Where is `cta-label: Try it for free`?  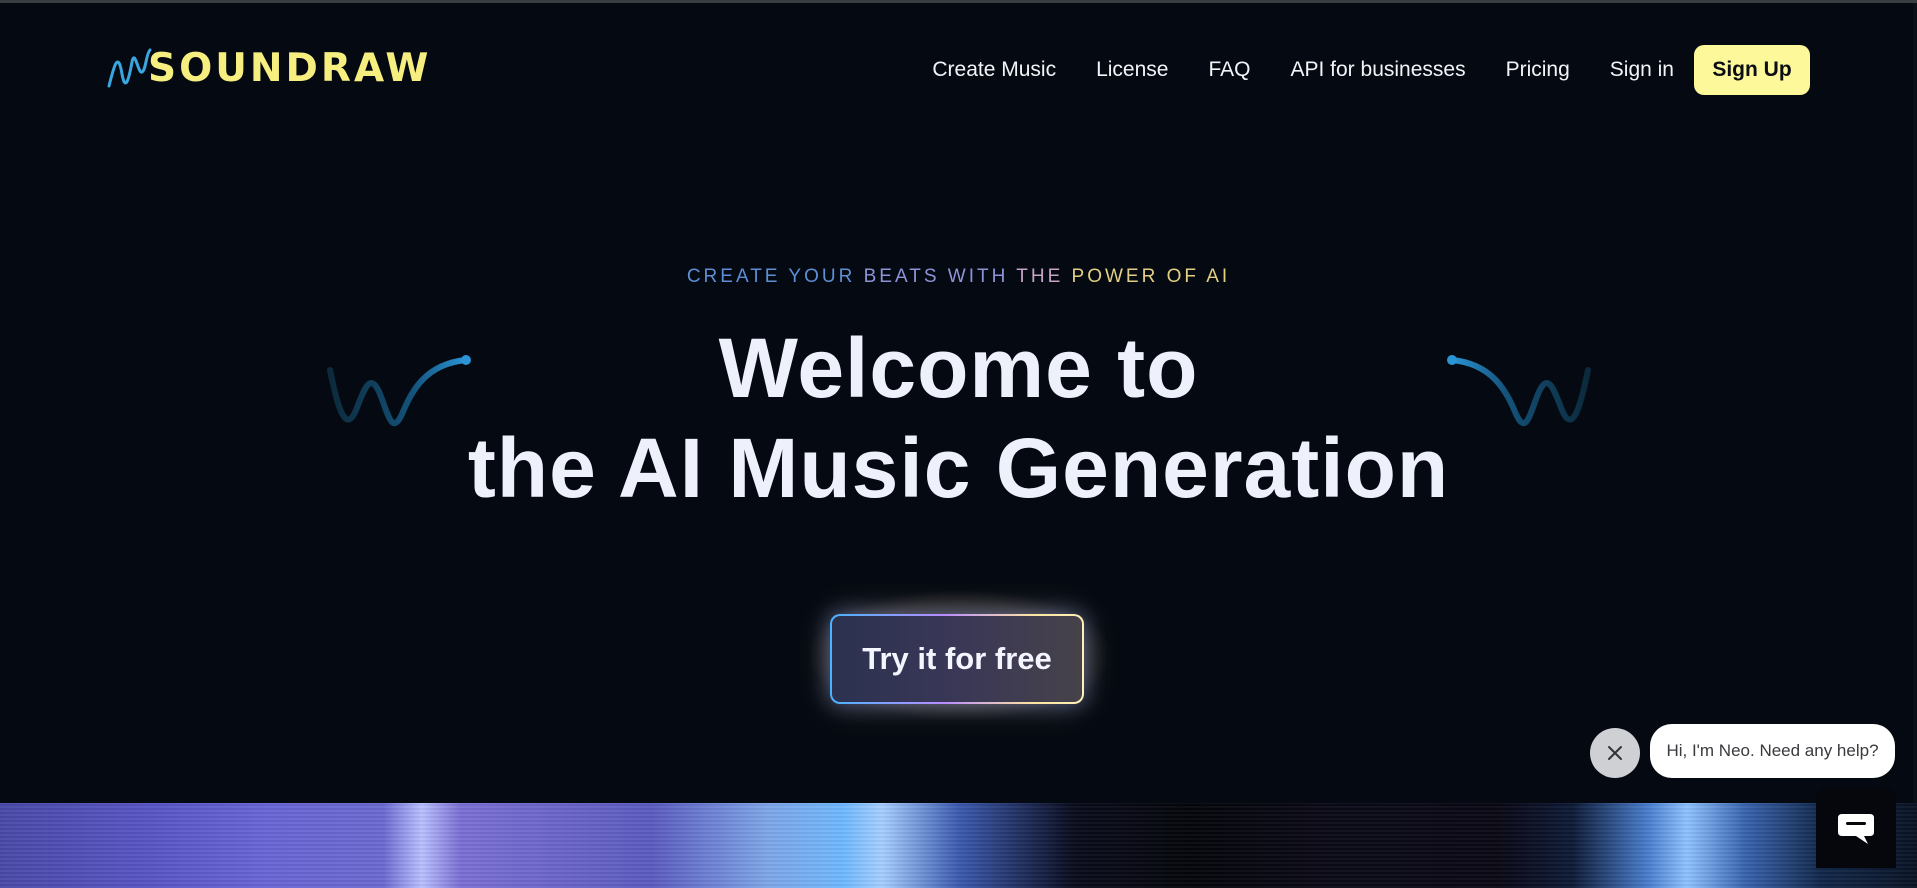 cta-label: Try it for free is located at coordinates (957, 659).